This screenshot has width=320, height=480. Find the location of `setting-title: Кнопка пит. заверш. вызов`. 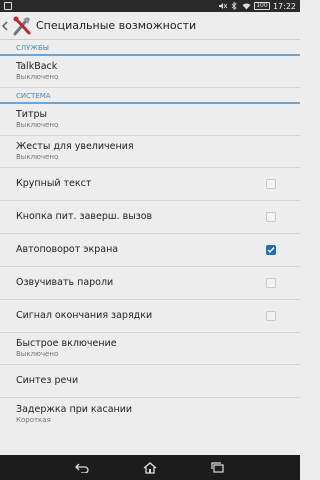

setting-title: Кнопка пит. заверш. вызов is located at coordinates (84, 216).